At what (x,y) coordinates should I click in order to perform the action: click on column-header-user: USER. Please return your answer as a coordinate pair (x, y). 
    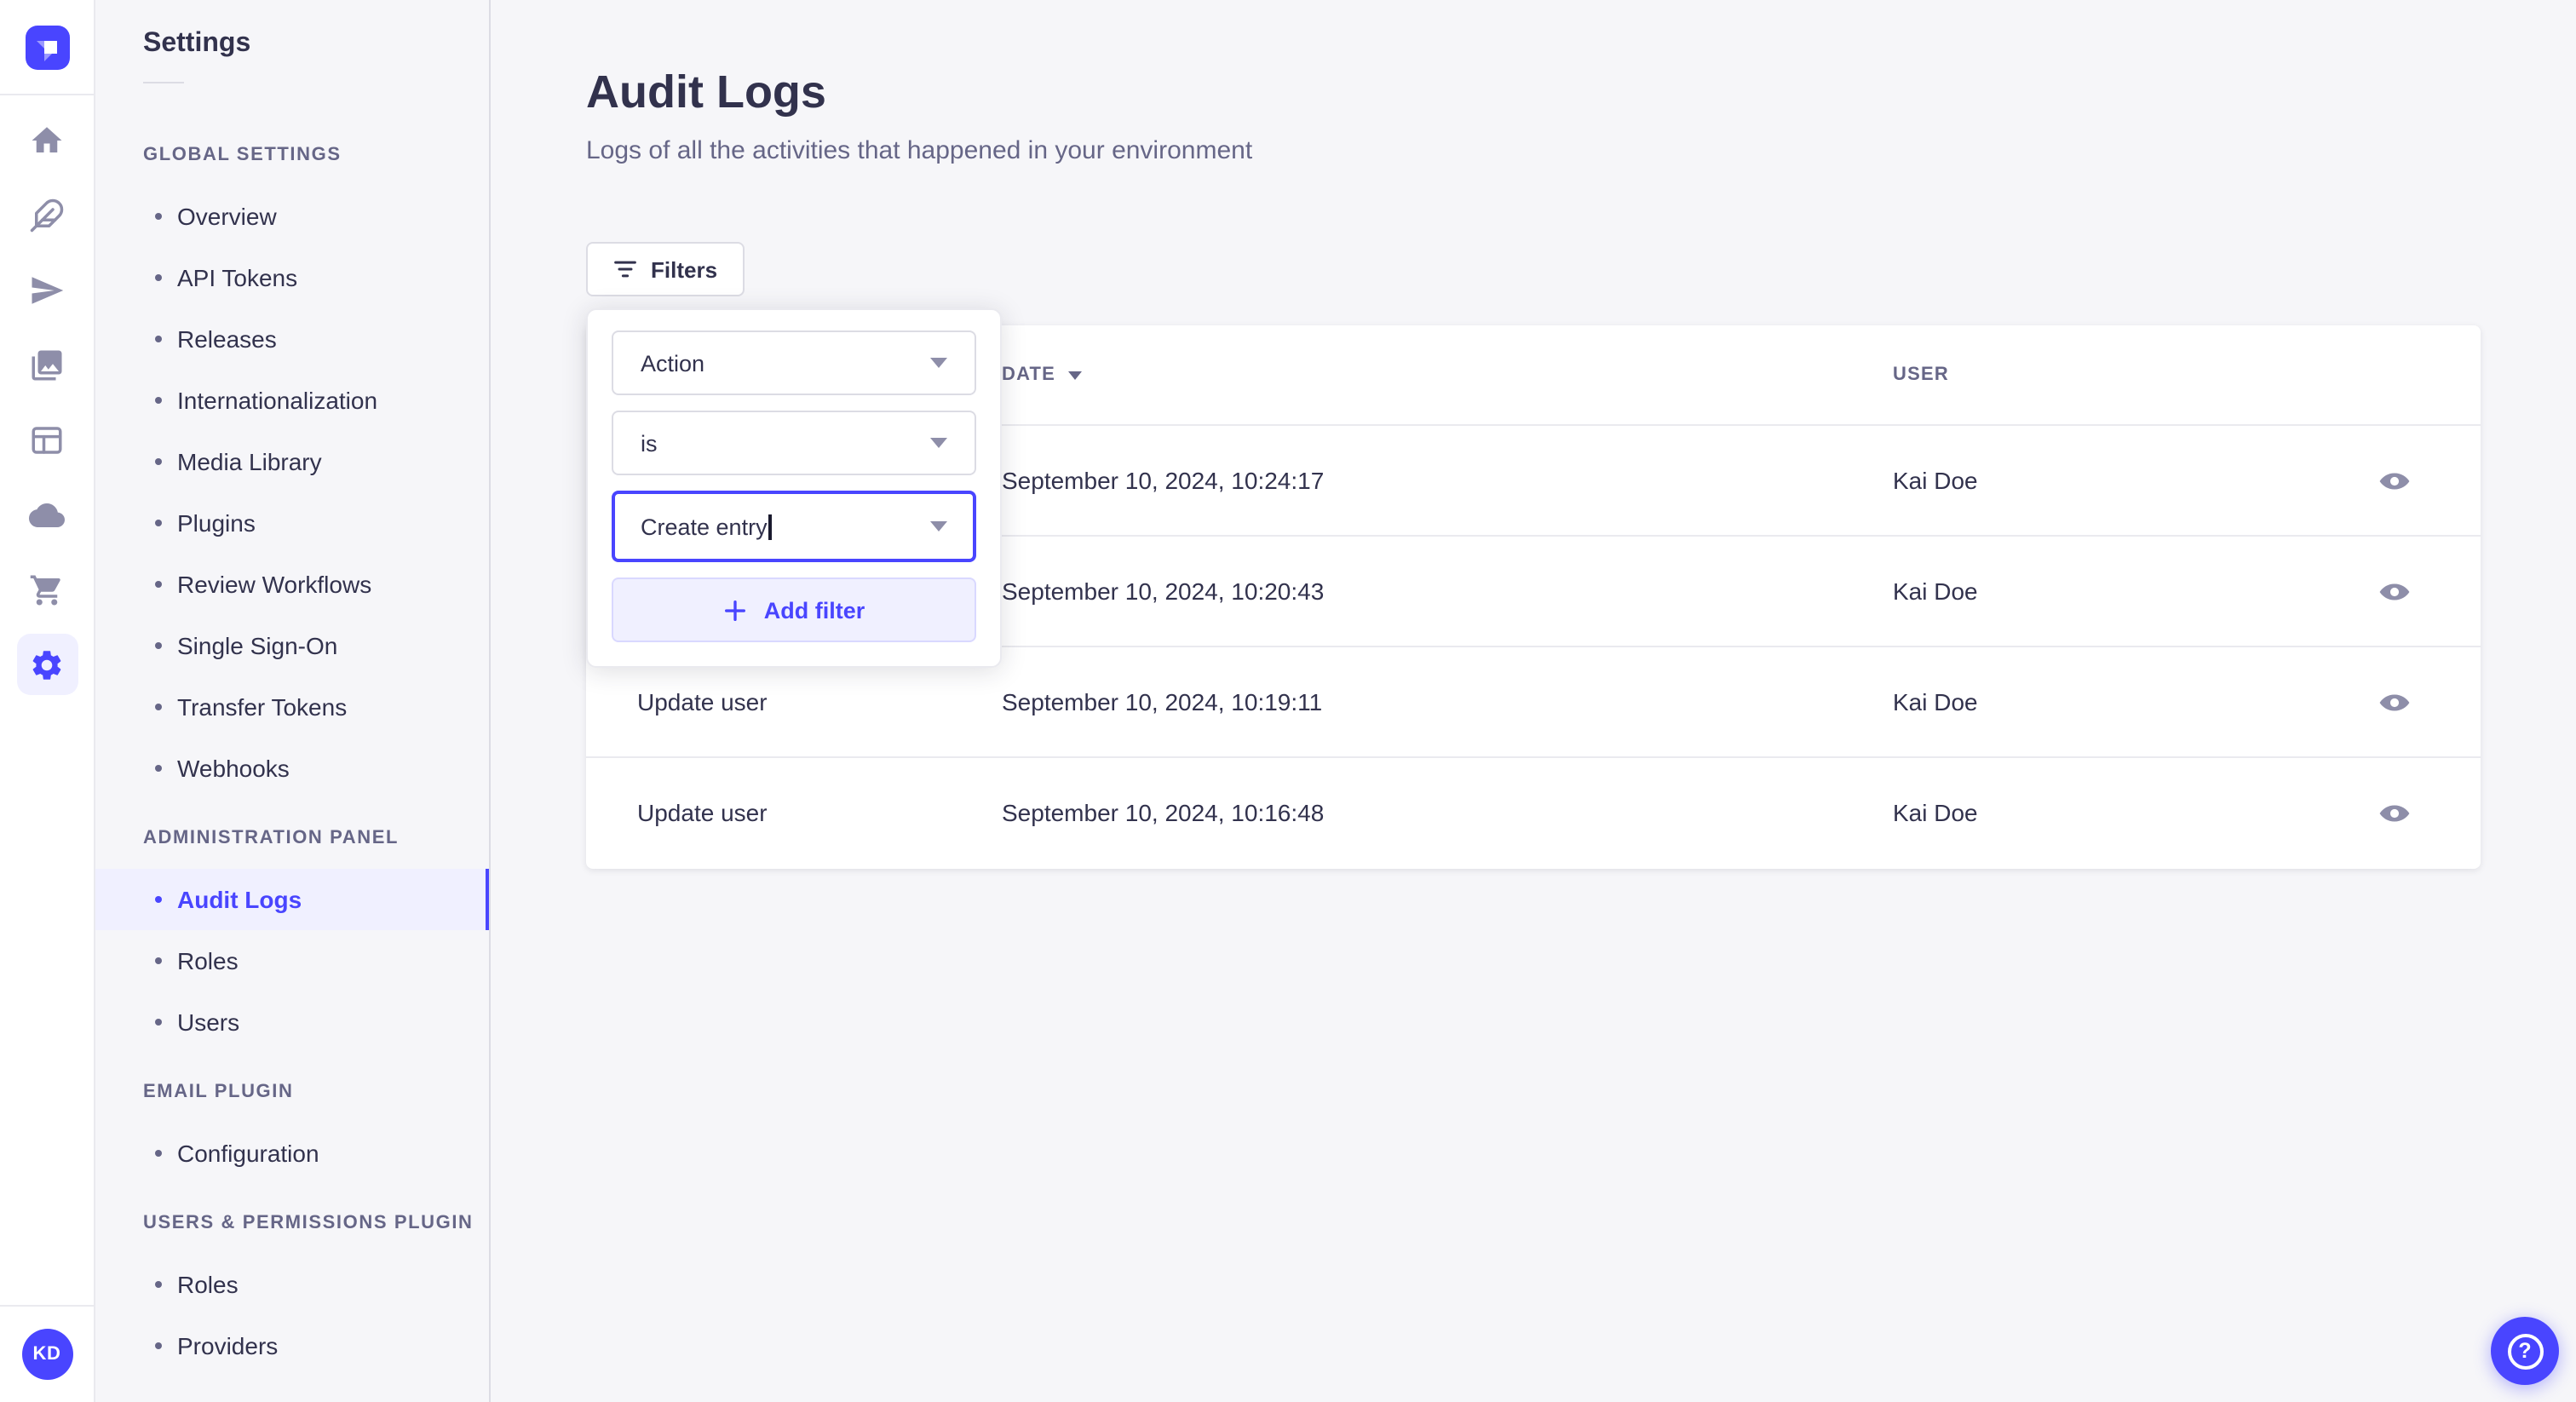
    Looking at the image, I should click on (1921, 375).